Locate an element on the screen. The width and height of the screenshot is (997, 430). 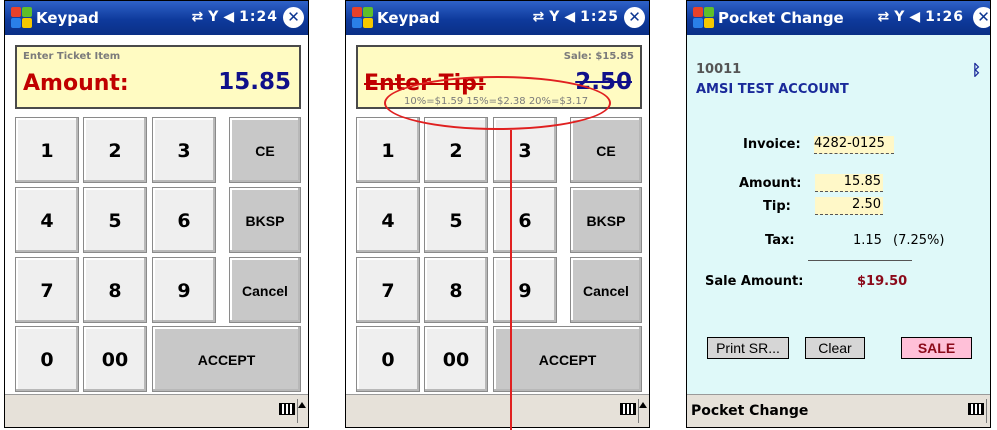
key-2: 2 is located at coordinates (115, 150).